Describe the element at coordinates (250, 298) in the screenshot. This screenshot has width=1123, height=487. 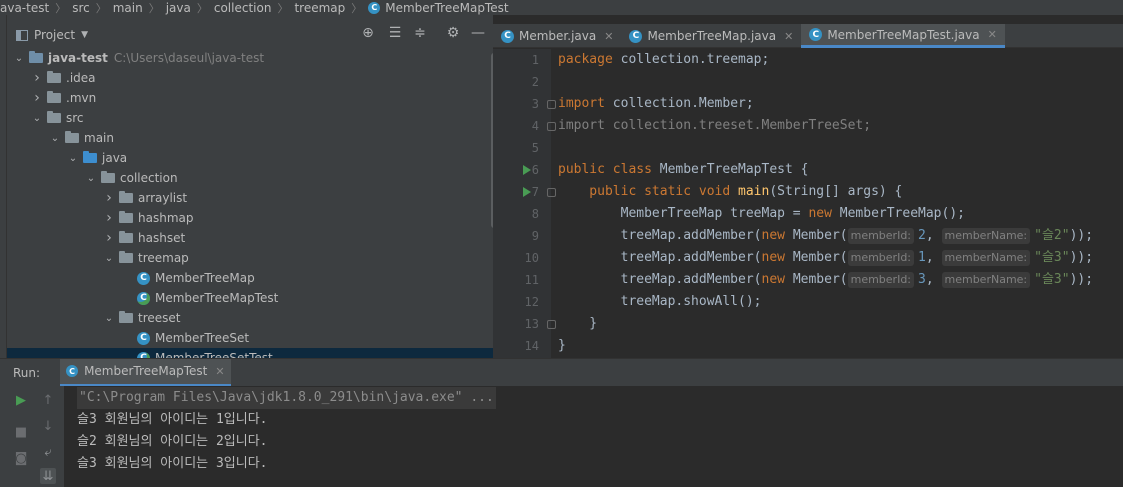
I see `tree-item: C MemberTreeMapTest` at that location.